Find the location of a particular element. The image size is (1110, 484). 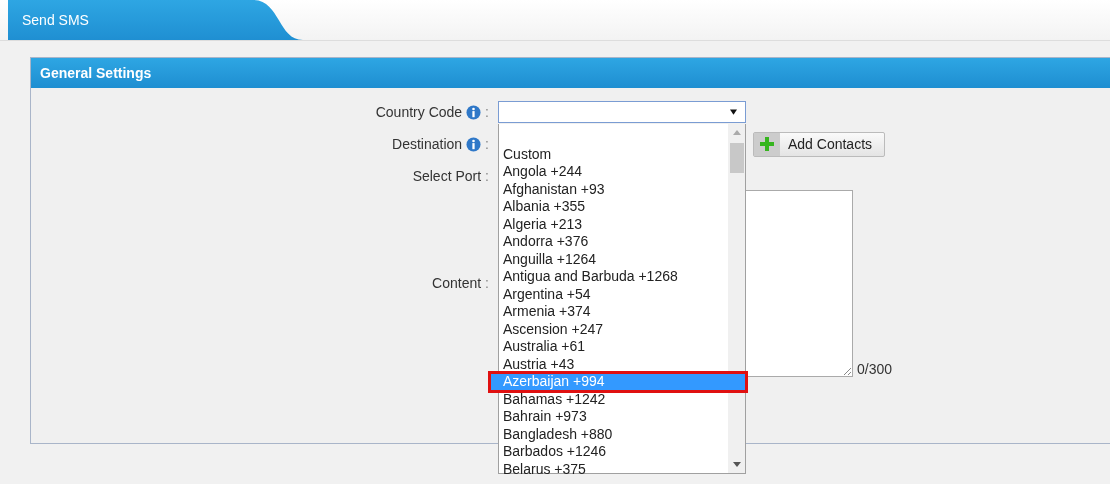

add-contacts-button: Add Contacts is located at coordinates (819, 144).